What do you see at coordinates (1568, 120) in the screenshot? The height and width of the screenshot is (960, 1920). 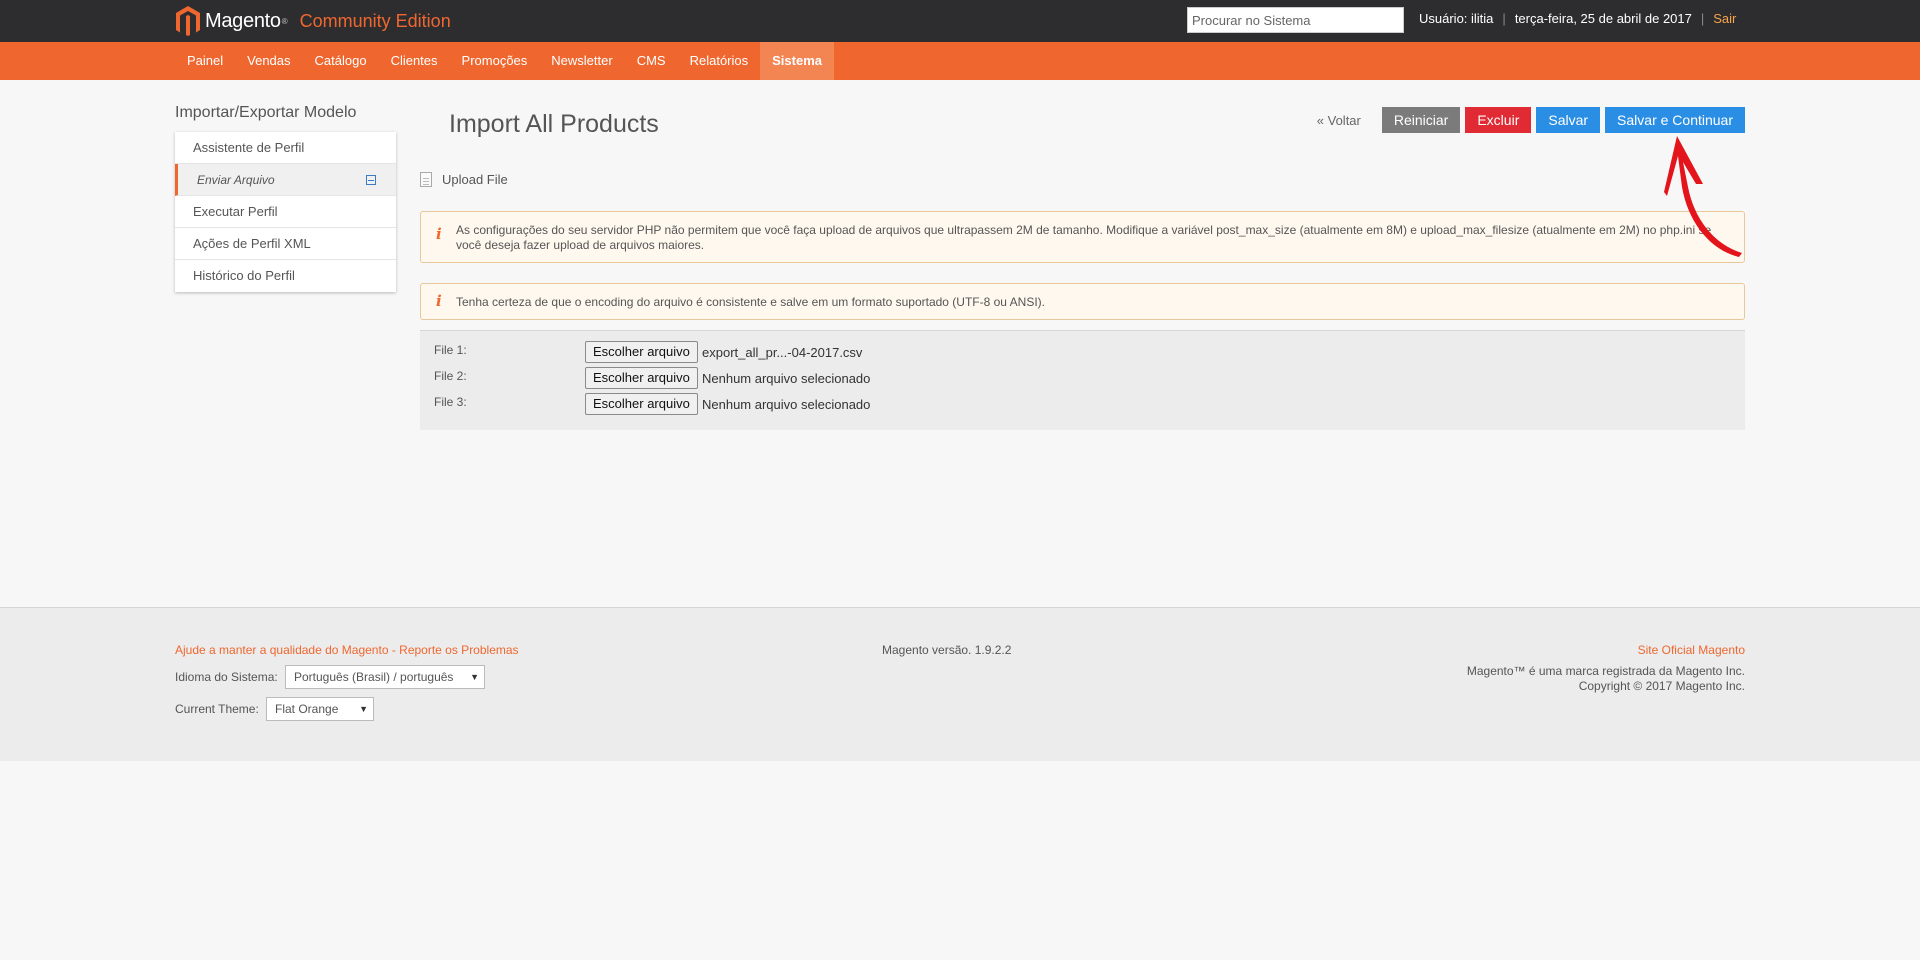 I see `save-button: Salvar` at bounding box center [1568, 120].